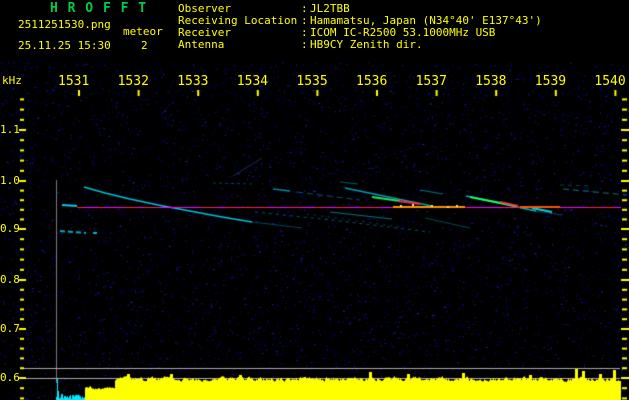 Image resolution: width=629 pixels, height=400 pixels. What do you see at coordinates (10, 129) in the screenshot?
I see `freq-axis-label: 1.1` at bounding box center [10, 129].